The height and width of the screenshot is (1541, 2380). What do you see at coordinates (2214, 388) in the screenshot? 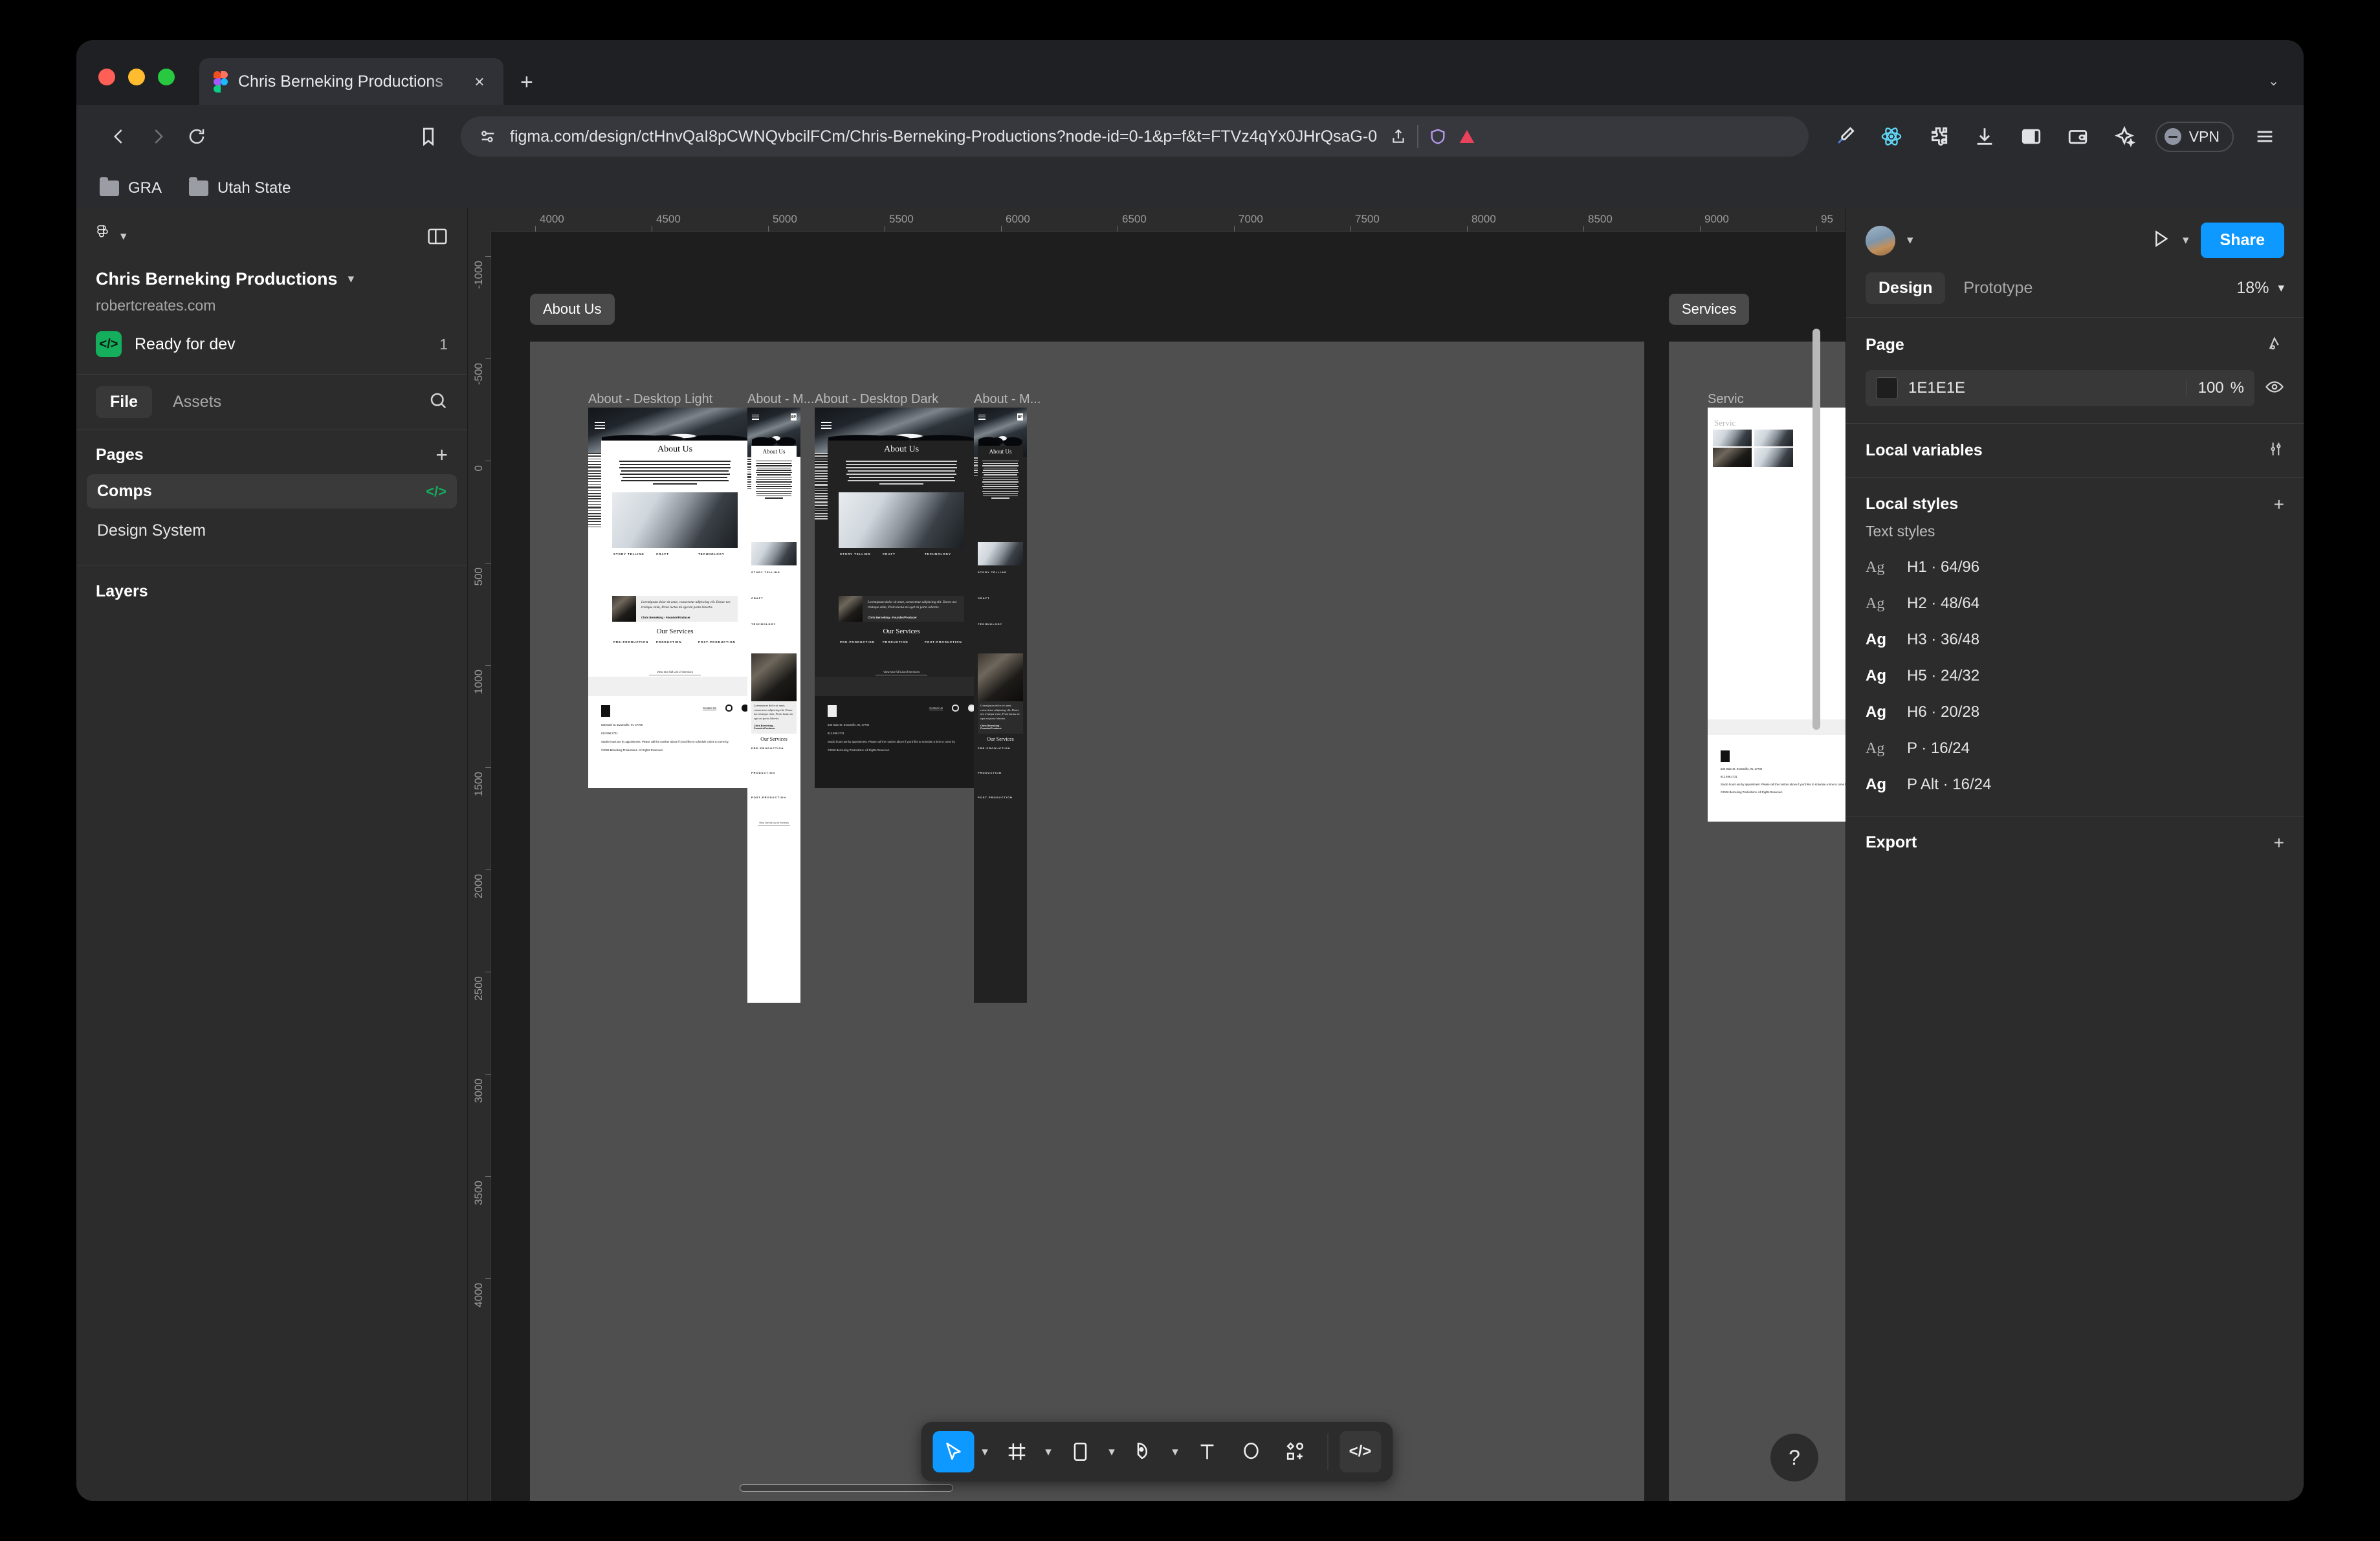
I see `opacity-field: 100 %` at bounding box center [2214, 388].